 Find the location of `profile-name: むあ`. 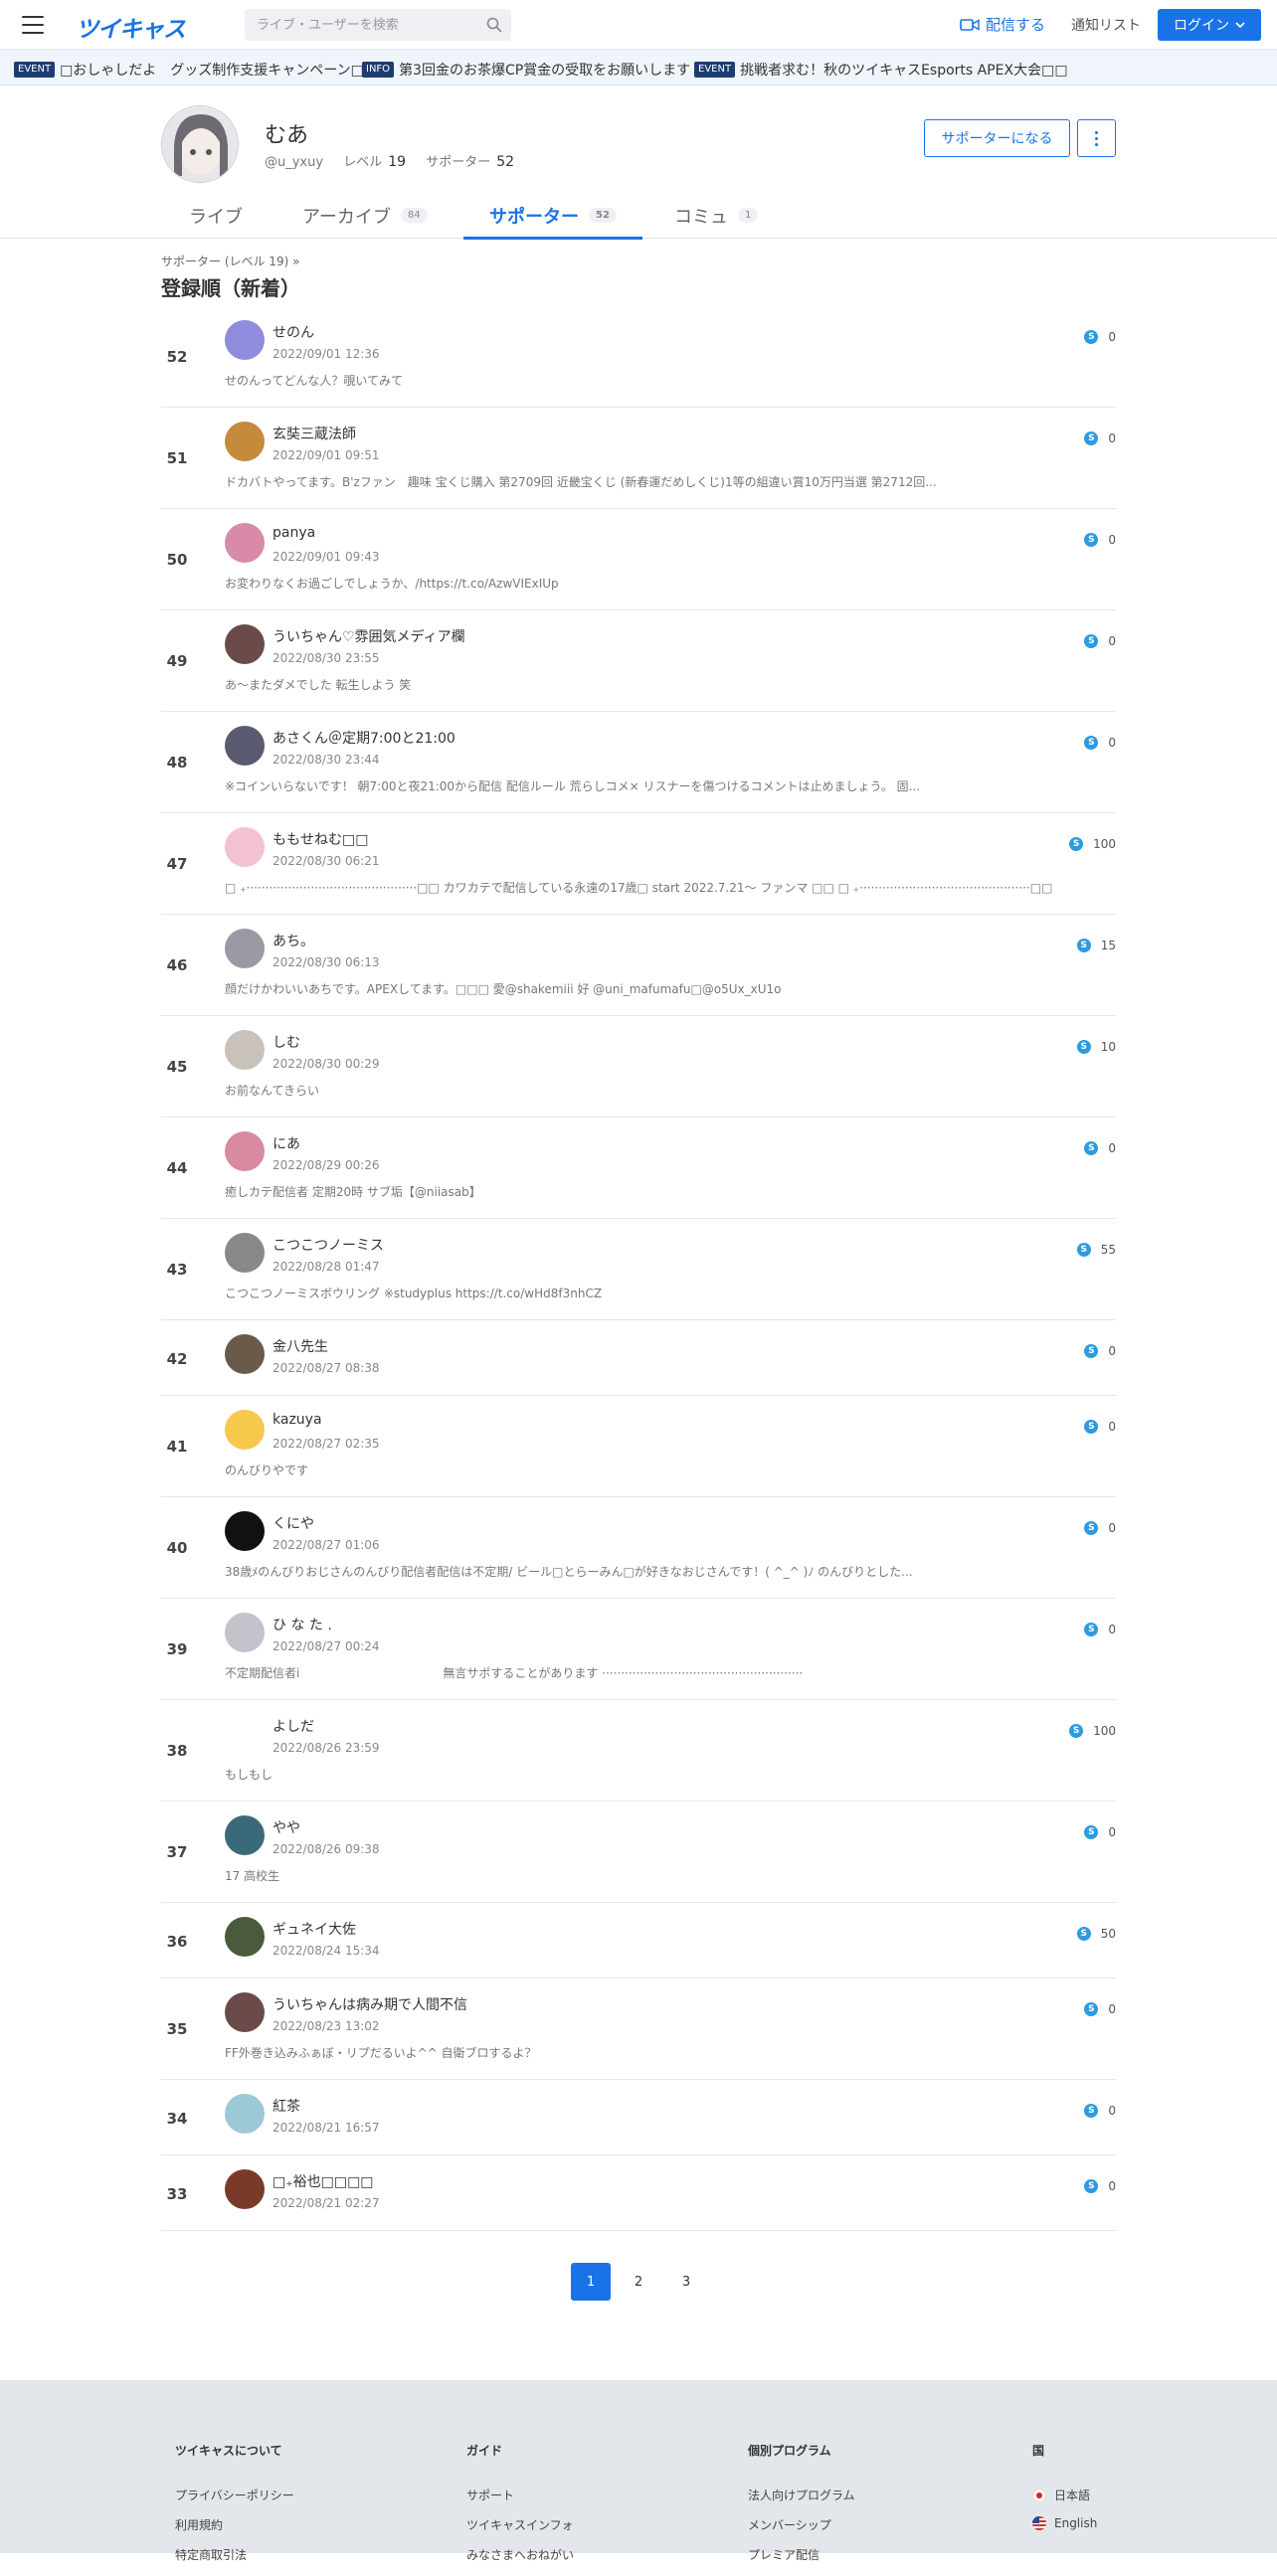

profile-name: むあ is located at coordinates (287, 135).